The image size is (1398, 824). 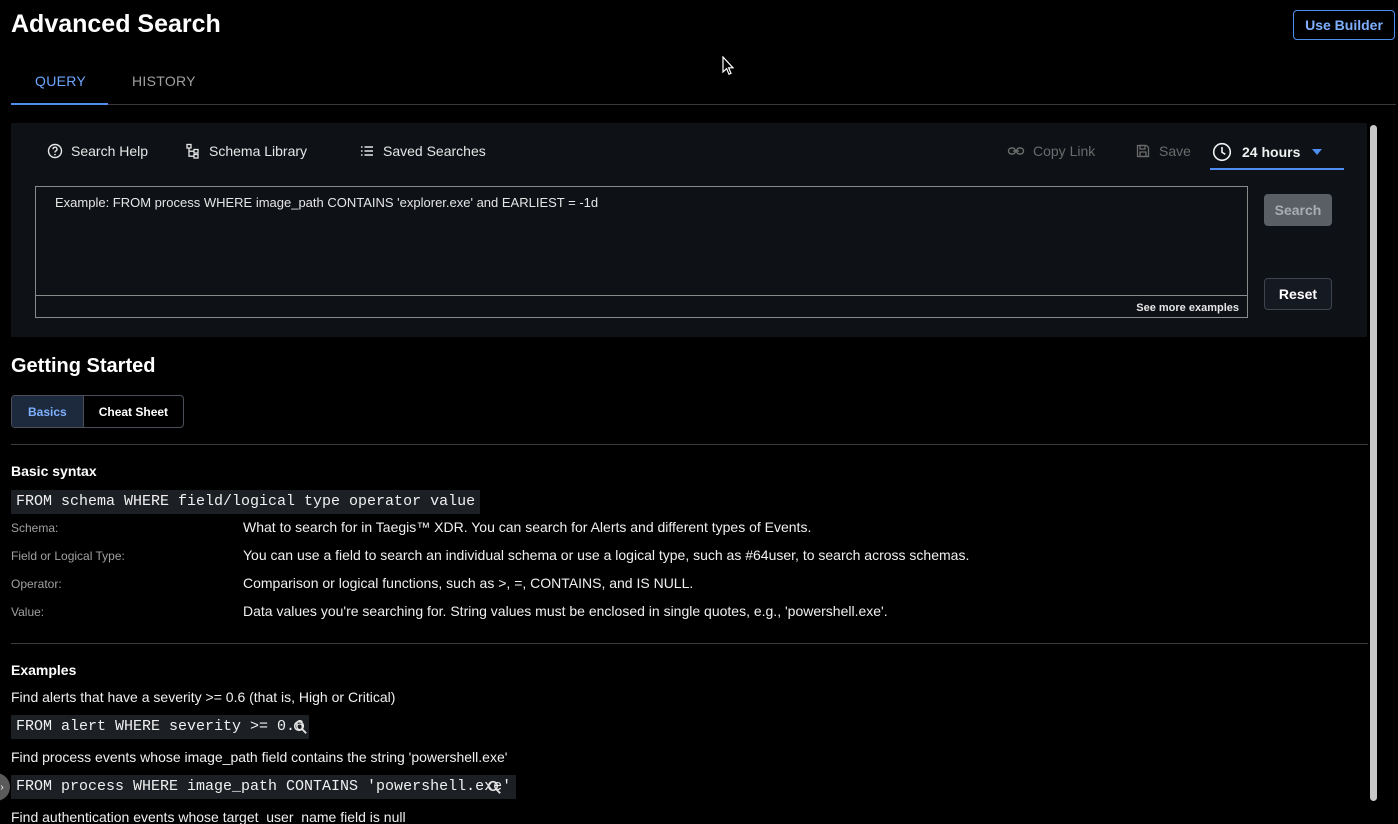 I want to click on save-label: Save, so click(x=1175, y=151).